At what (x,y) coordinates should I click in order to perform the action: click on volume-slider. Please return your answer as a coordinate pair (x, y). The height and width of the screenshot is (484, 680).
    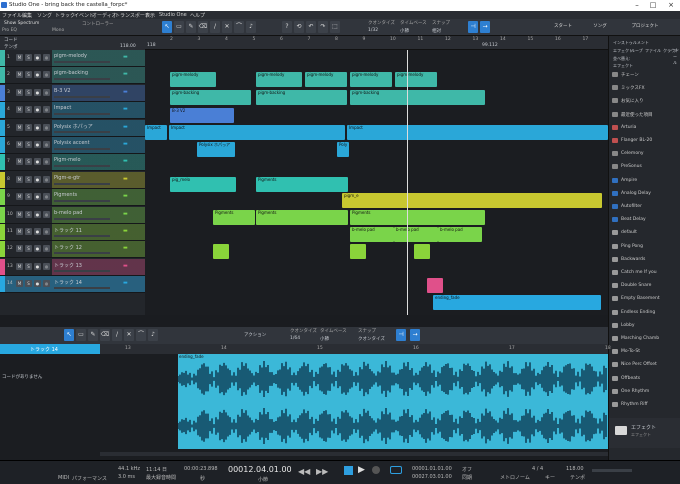
    Looking at the image, I should click on (612, 470).